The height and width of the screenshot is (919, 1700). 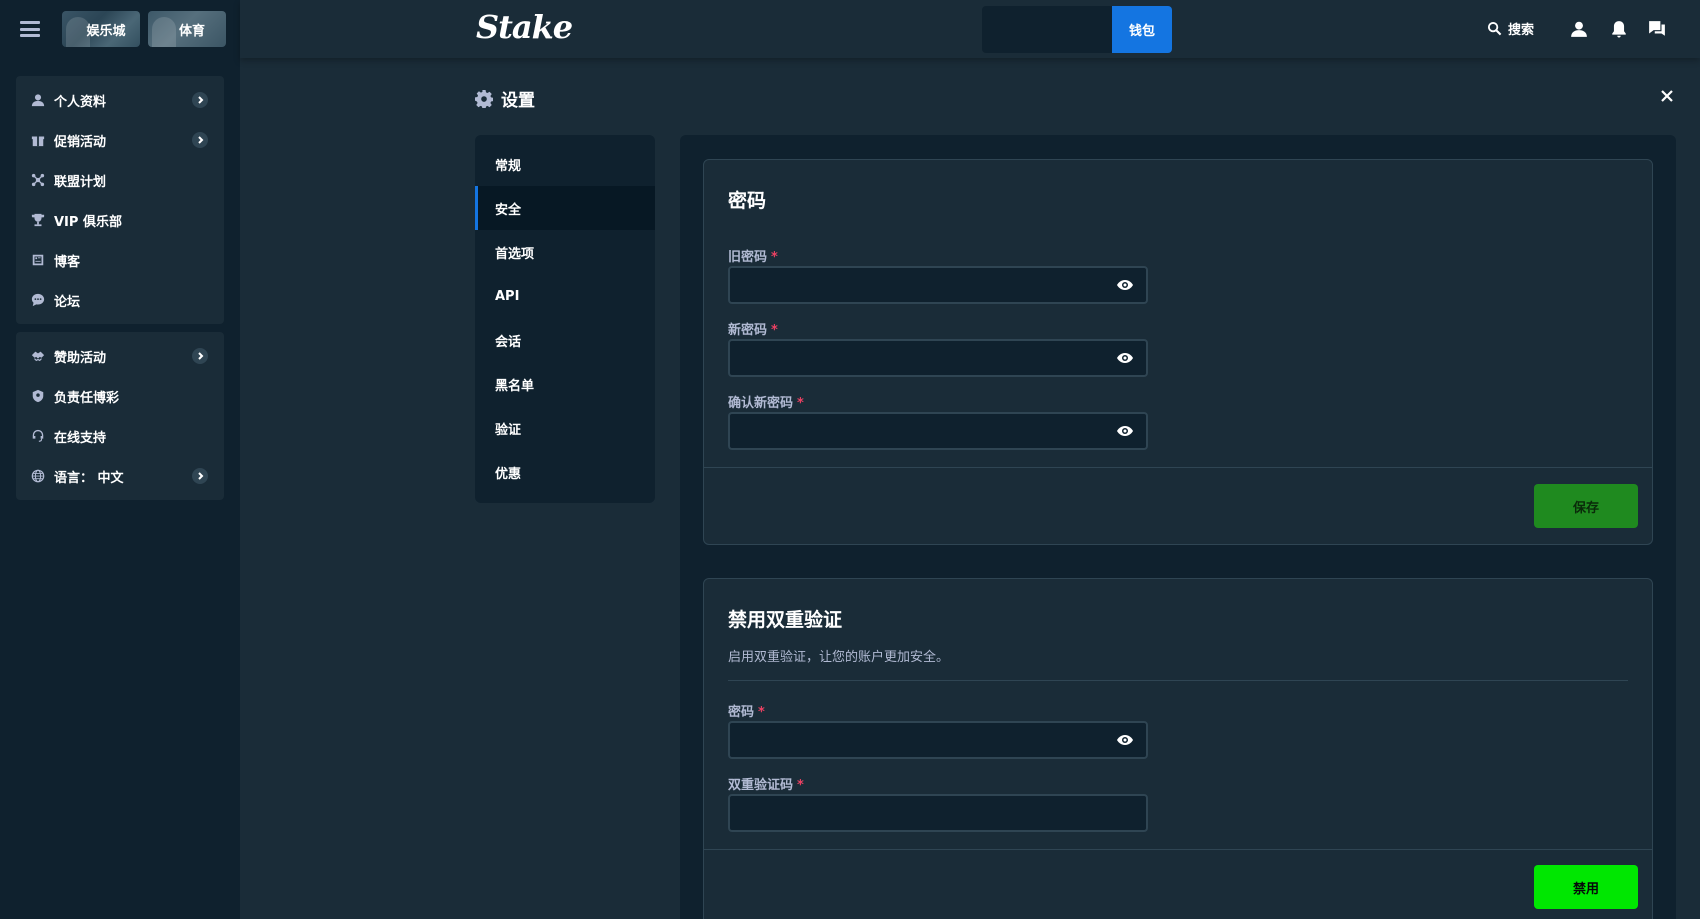 I want to click on search-label: 搜索, so click(x=1521, y=30).